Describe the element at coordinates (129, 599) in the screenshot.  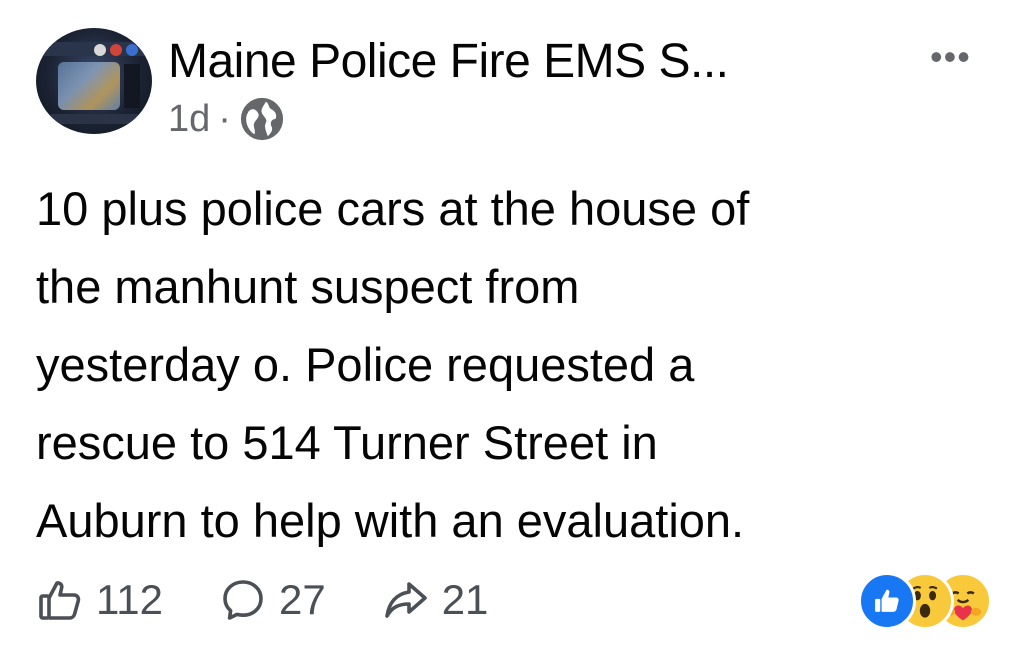
I see `like-count: 112` at that location.